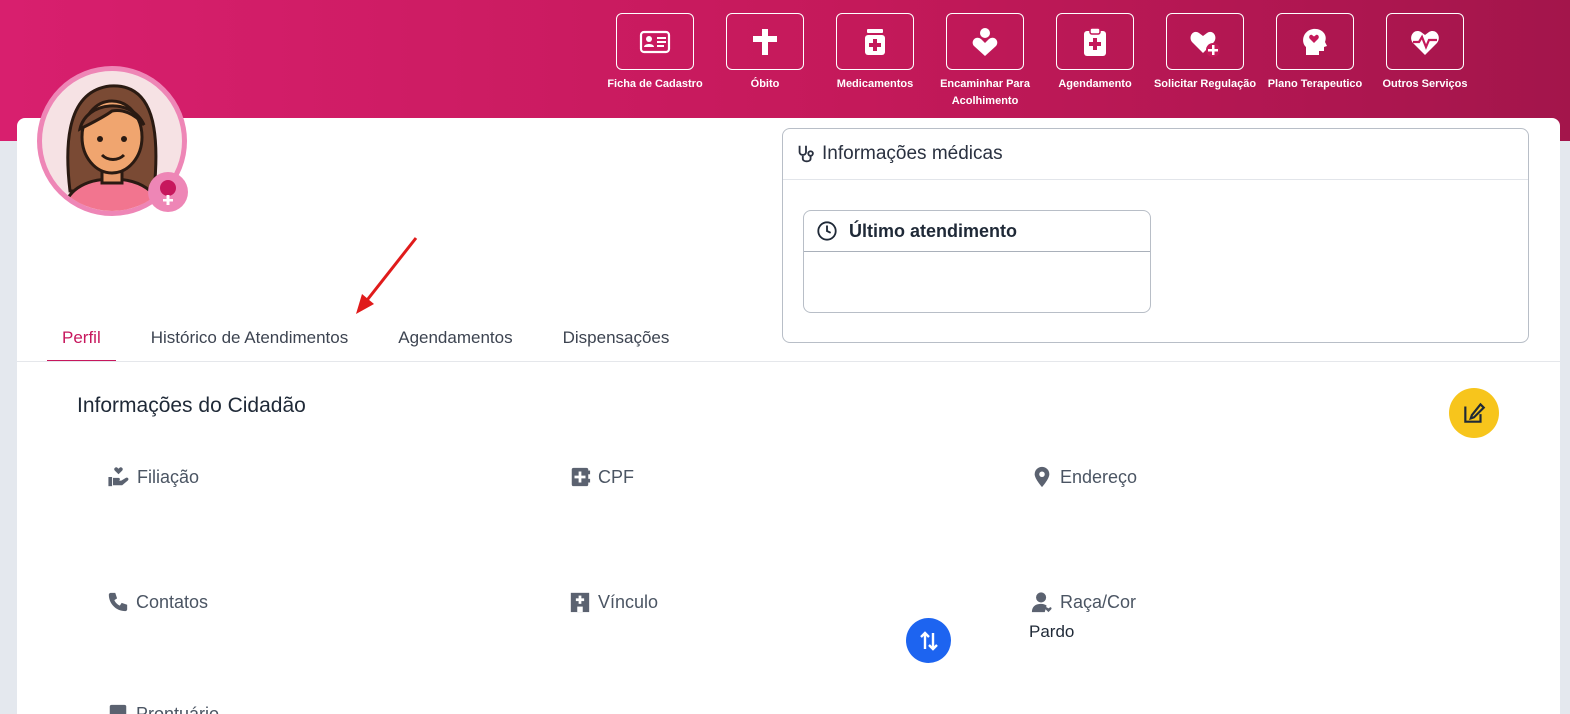 This screenshot has height=714, width=1570. Describe the element at coordinates (1315, 84) in the screenshot. I see `action-label: Plano Terapeutico` at that location.